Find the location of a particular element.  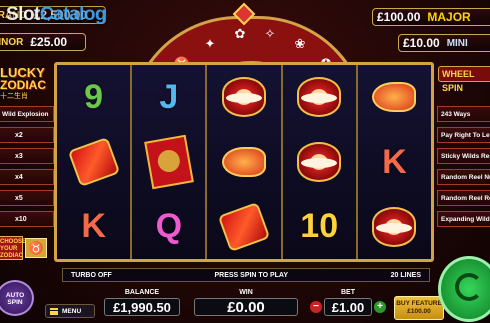

reel: JQ is located at coordinates (170, 162).